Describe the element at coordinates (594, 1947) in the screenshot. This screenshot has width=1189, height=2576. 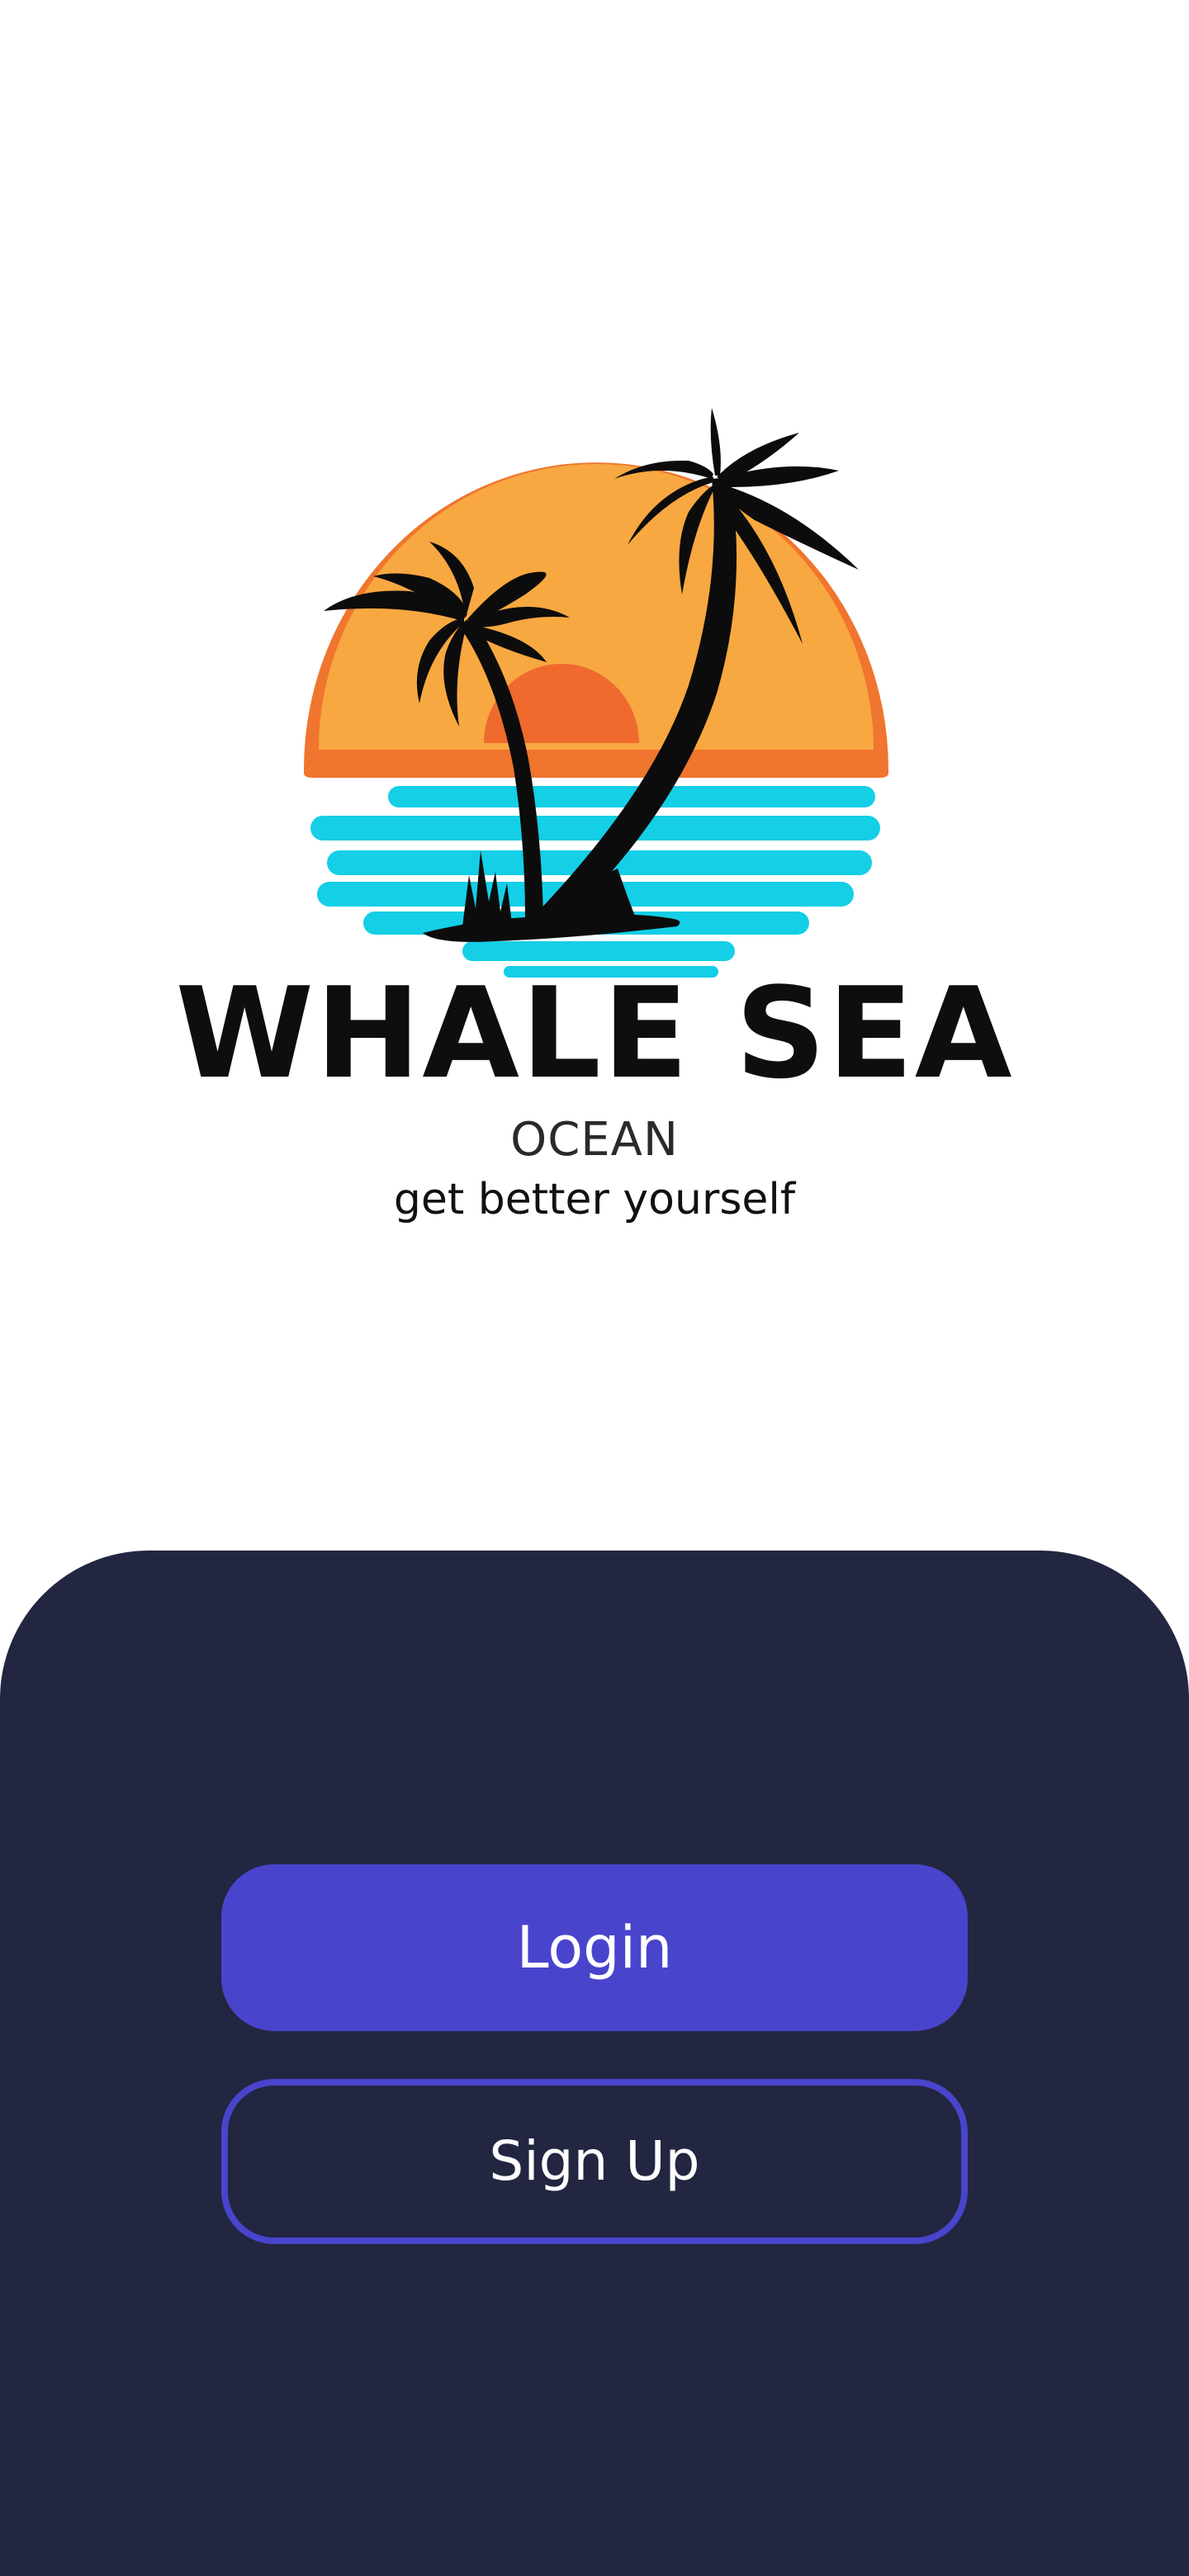
I see `login-button: Login` at that location.